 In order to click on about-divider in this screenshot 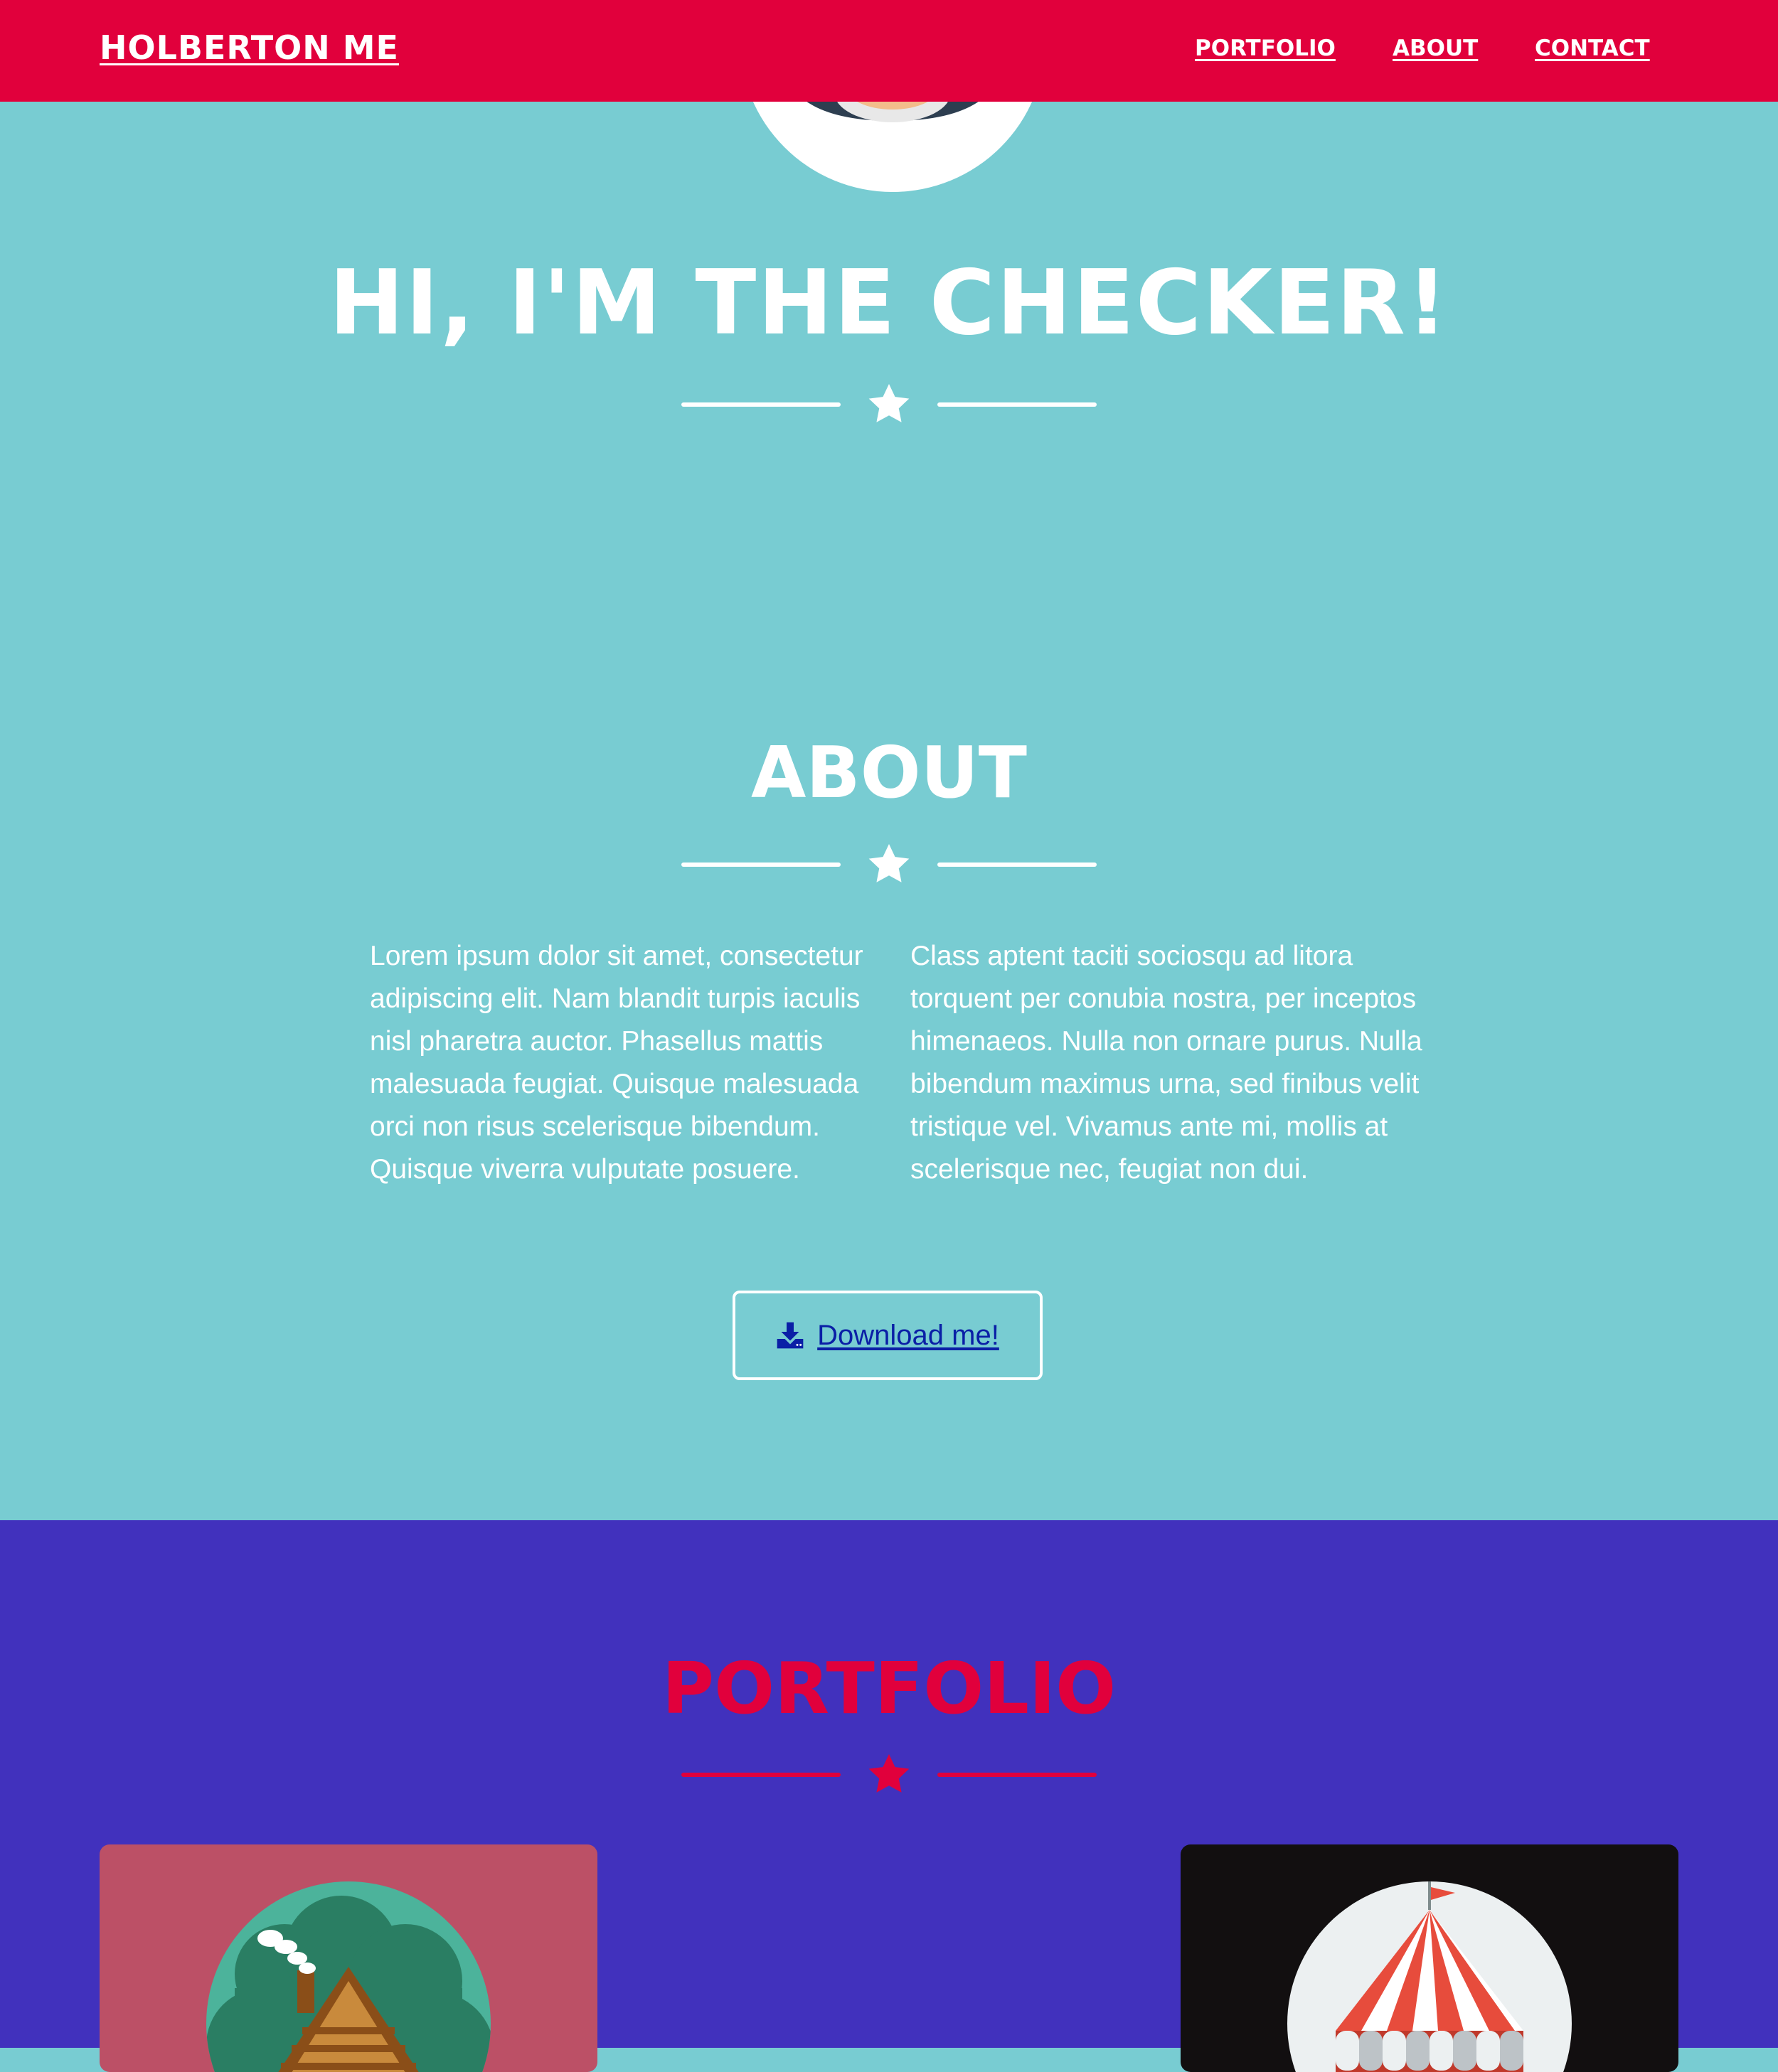, I will do `click(889, 864)`.